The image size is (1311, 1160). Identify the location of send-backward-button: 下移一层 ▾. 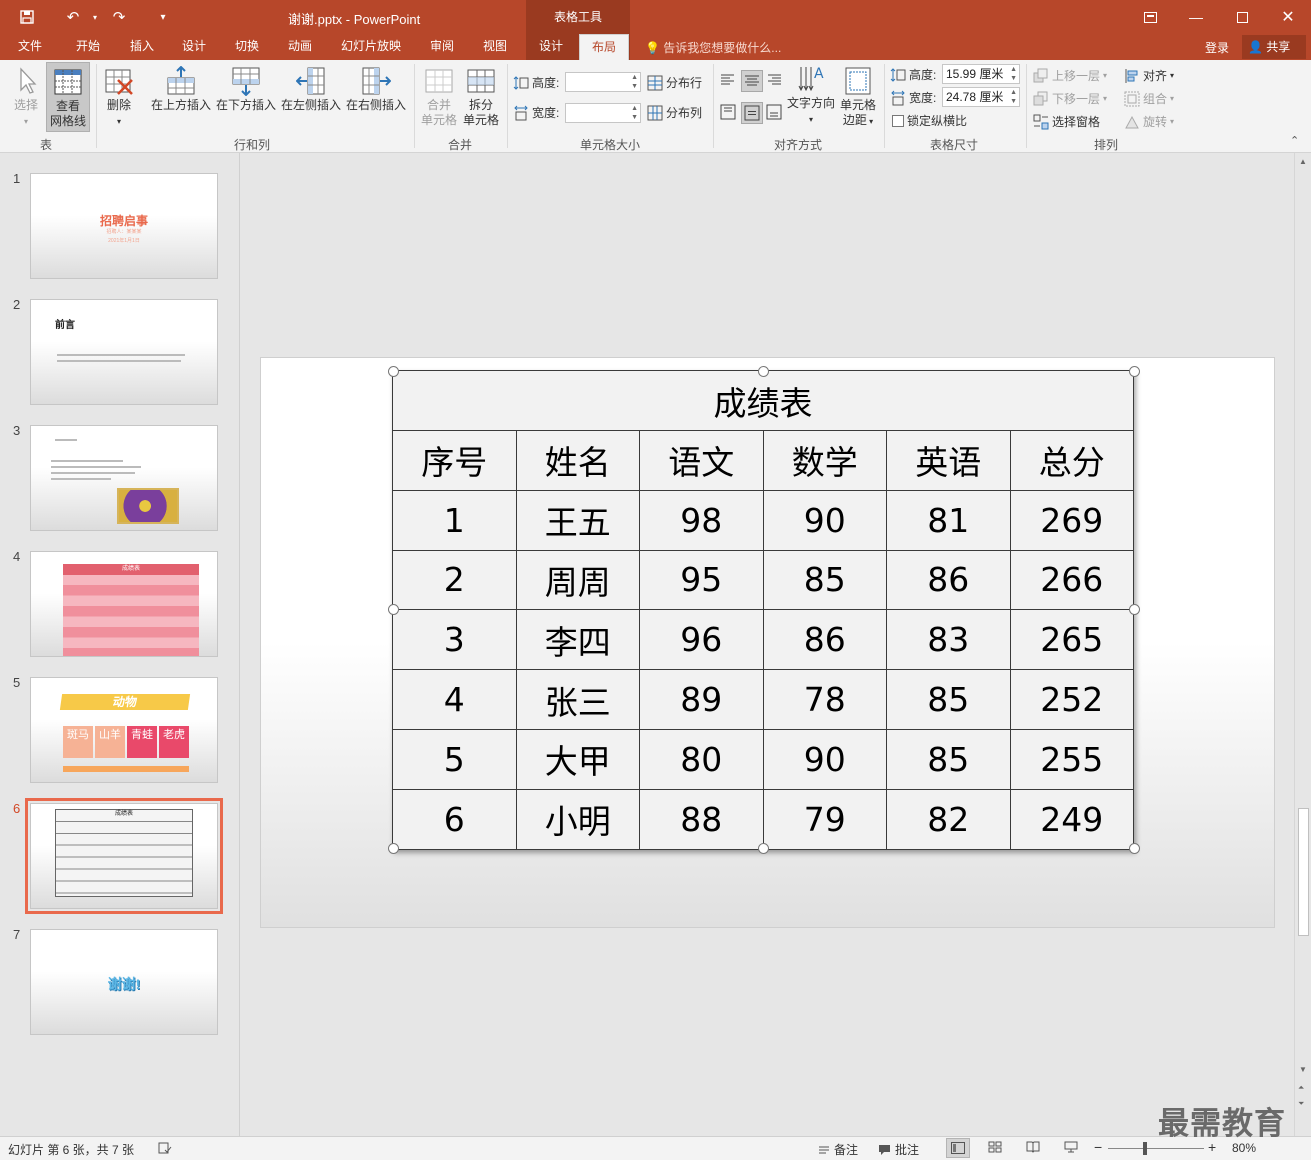
(1070, 98).